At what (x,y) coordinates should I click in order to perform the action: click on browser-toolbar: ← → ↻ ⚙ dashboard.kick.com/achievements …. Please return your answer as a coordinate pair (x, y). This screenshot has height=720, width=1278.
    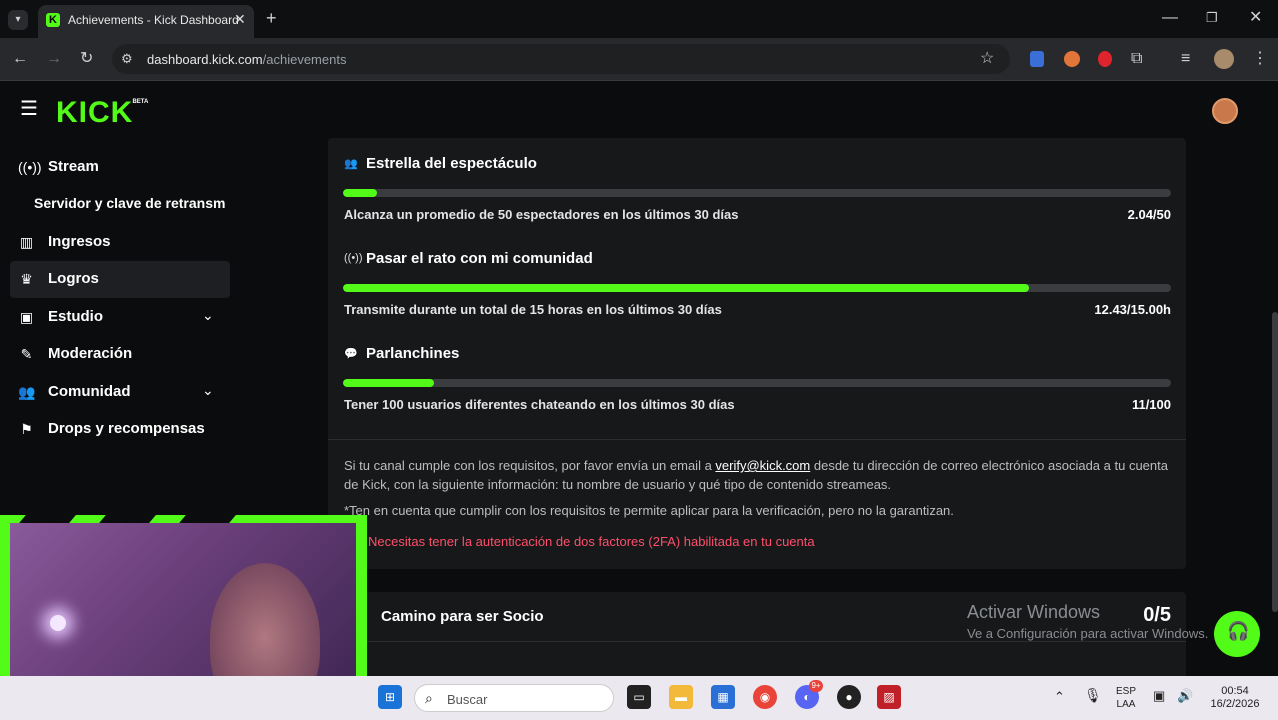
    Looking at the image, I should click on (639, 59).